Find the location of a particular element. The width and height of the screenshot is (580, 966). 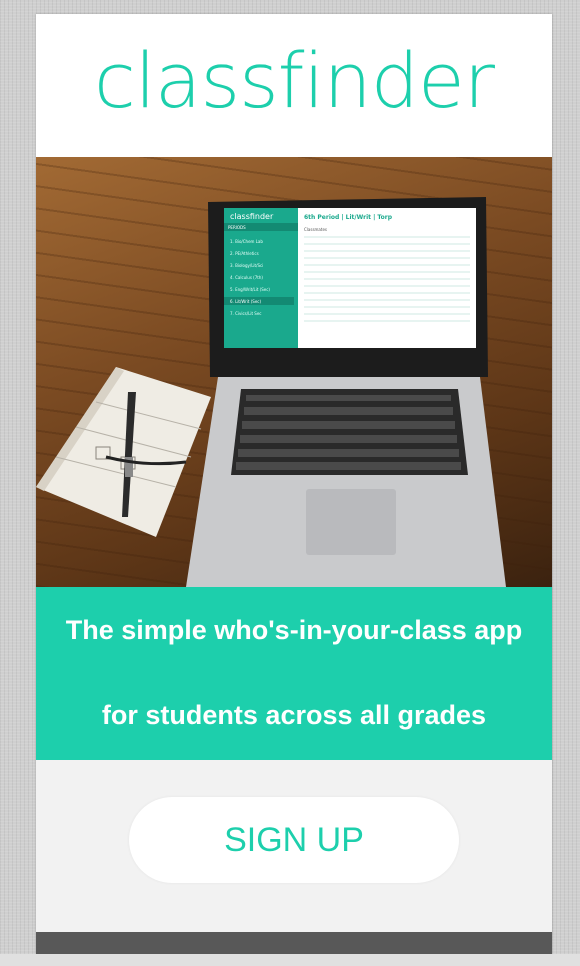

tagline-line-1: The simple who's-in-your-class app is located at coordinates (294, 630).